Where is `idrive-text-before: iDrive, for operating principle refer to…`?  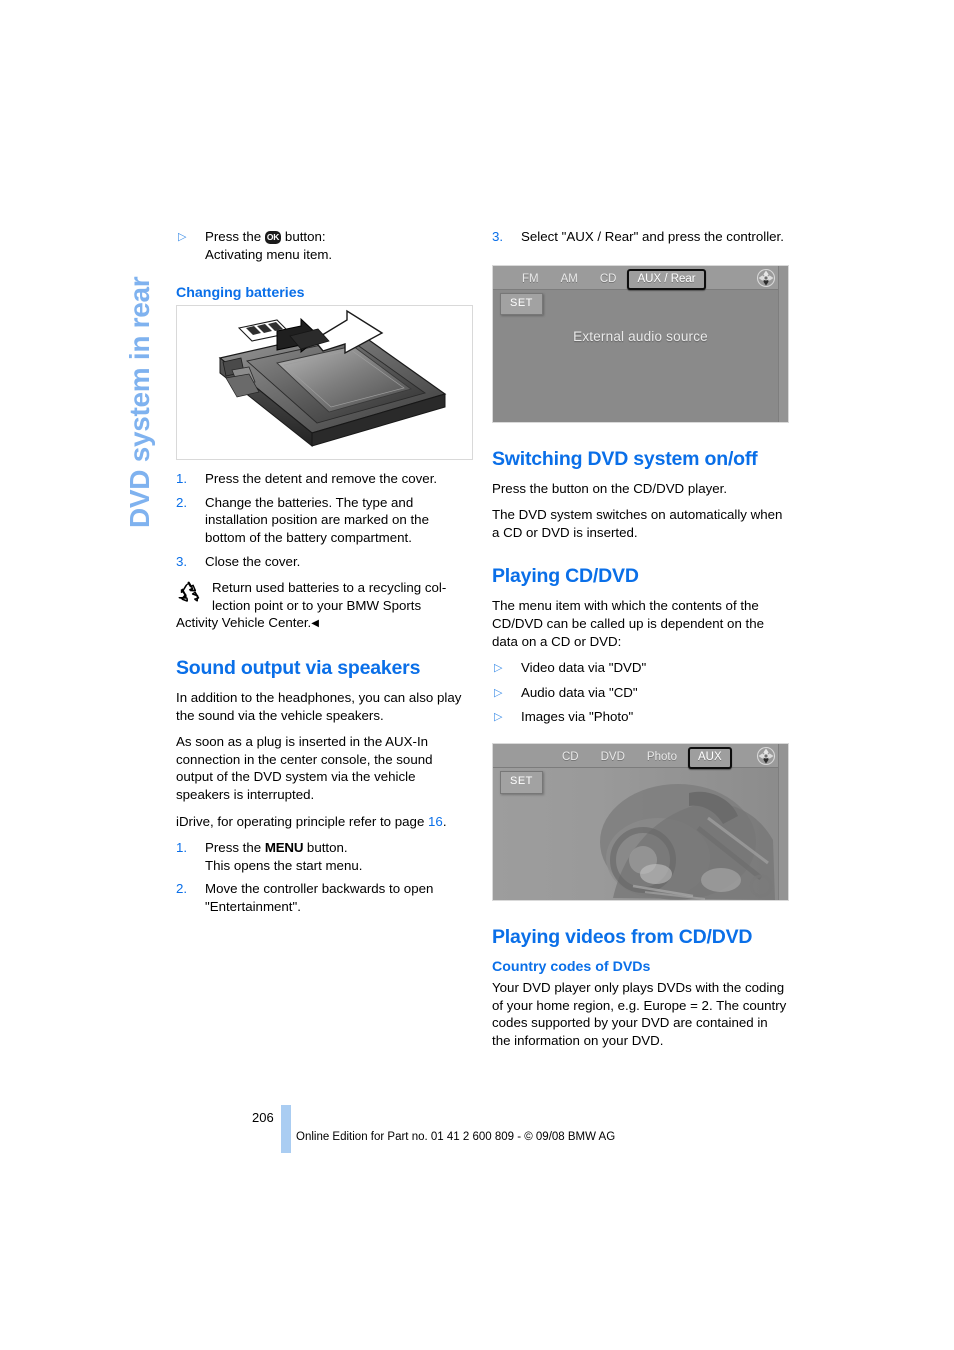
idrive-text-before: iDrive, for operating principle refer to… is located at coordinates (302, 821).